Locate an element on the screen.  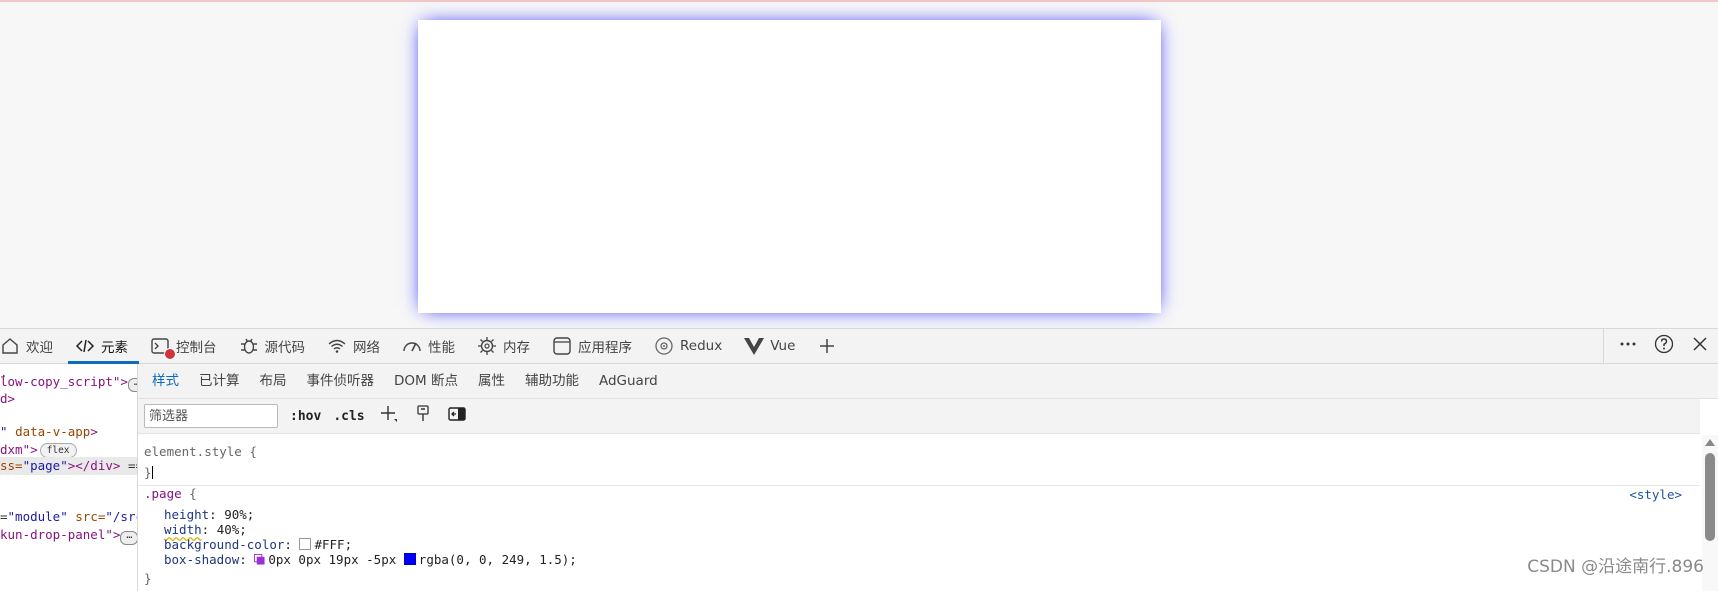
devtools-tab-bar: 欢迎 元素 控制台 源代码 网络 性能 内存 应用程序 Redux Vue is located at coordinates (859, 346).